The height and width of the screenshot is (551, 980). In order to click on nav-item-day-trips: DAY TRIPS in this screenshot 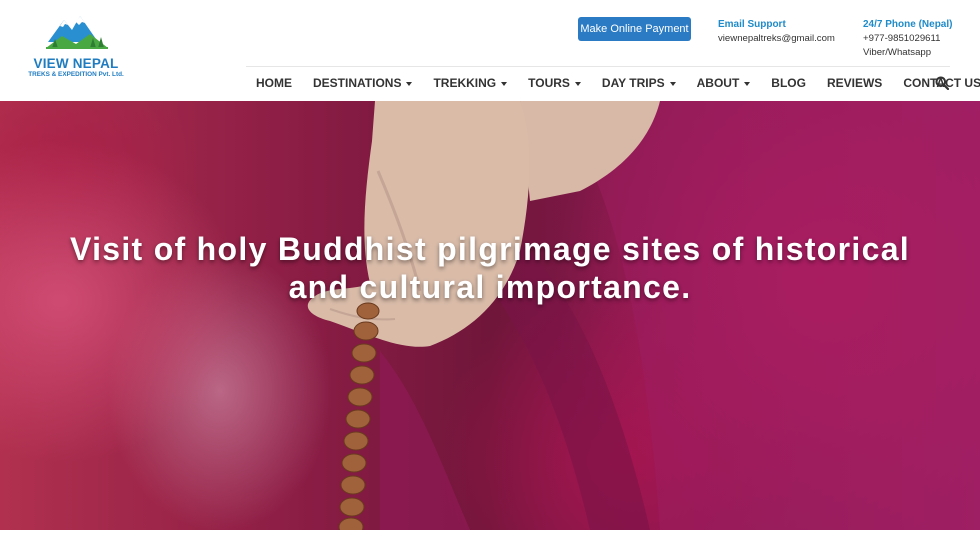, I will do `click(639, 83)`.